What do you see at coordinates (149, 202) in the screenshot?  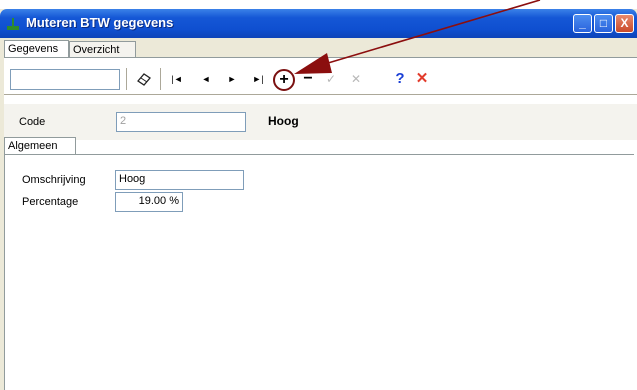 I see `percentage-field: 19.00 %` at bounding box center [149, 202].